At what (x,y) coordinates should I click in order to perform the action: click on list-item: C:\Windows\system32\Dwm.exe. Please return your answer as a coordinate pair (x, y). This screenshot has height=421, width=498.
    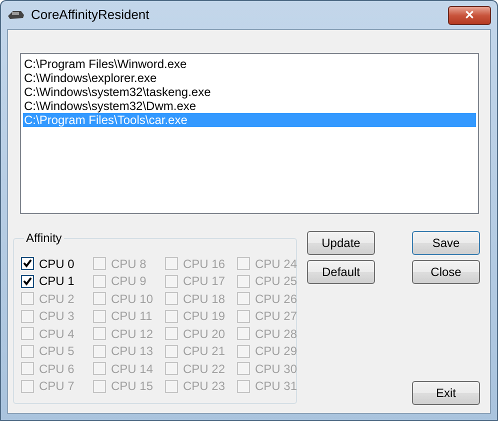
    Looking at the image, I should click on (249, 106).